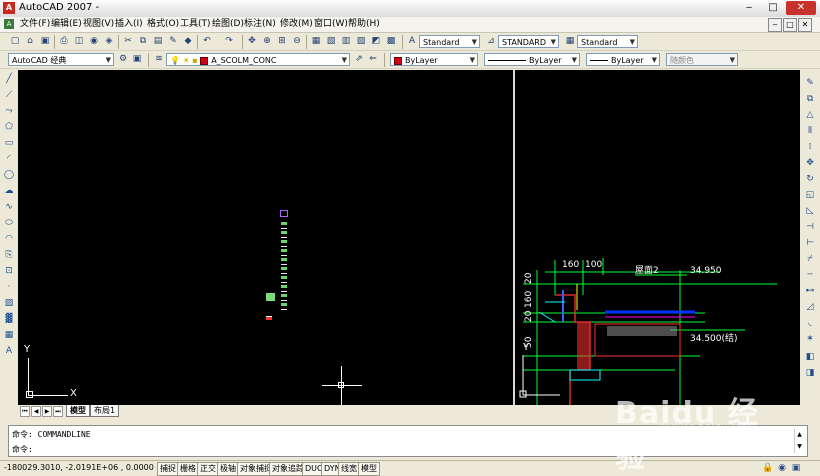  Describe the element at coordinates (799, 441) in the screenshot. I see `command-scrollbar: ▲ ▼` at that location.